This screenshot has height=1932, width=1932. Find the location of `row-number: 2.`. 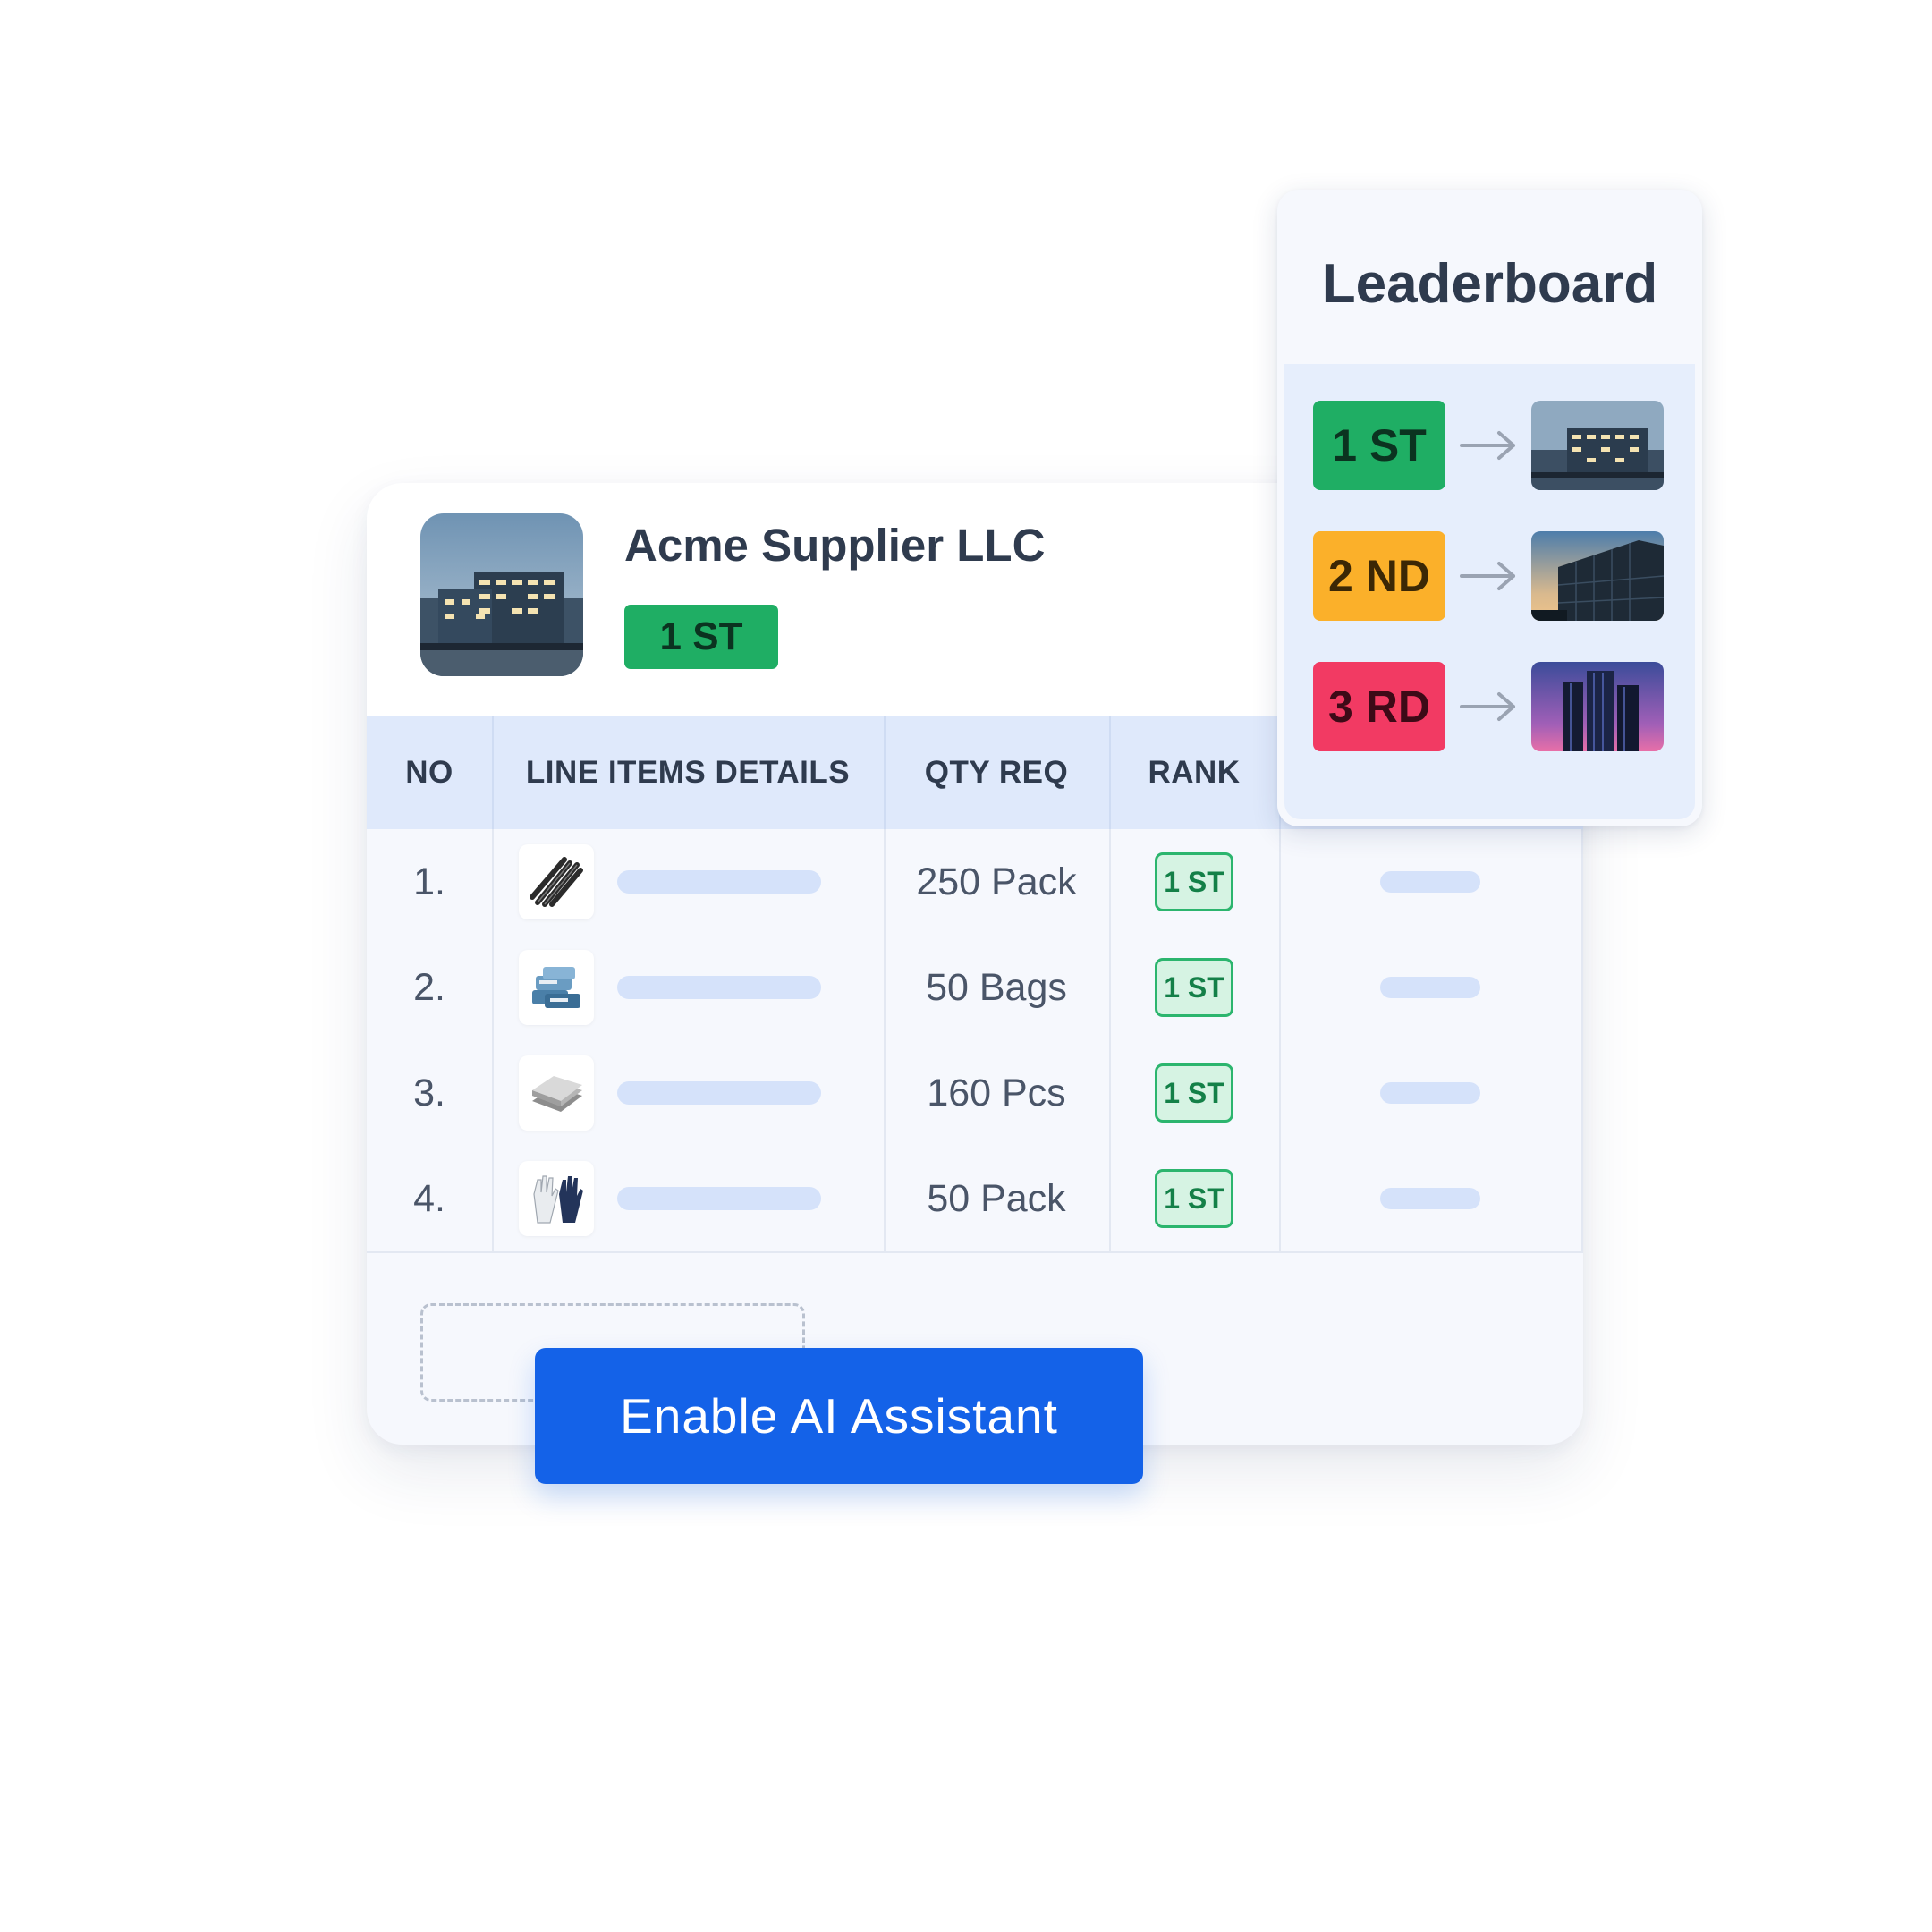

row-number: 2. is located at coordinates (430, 987).